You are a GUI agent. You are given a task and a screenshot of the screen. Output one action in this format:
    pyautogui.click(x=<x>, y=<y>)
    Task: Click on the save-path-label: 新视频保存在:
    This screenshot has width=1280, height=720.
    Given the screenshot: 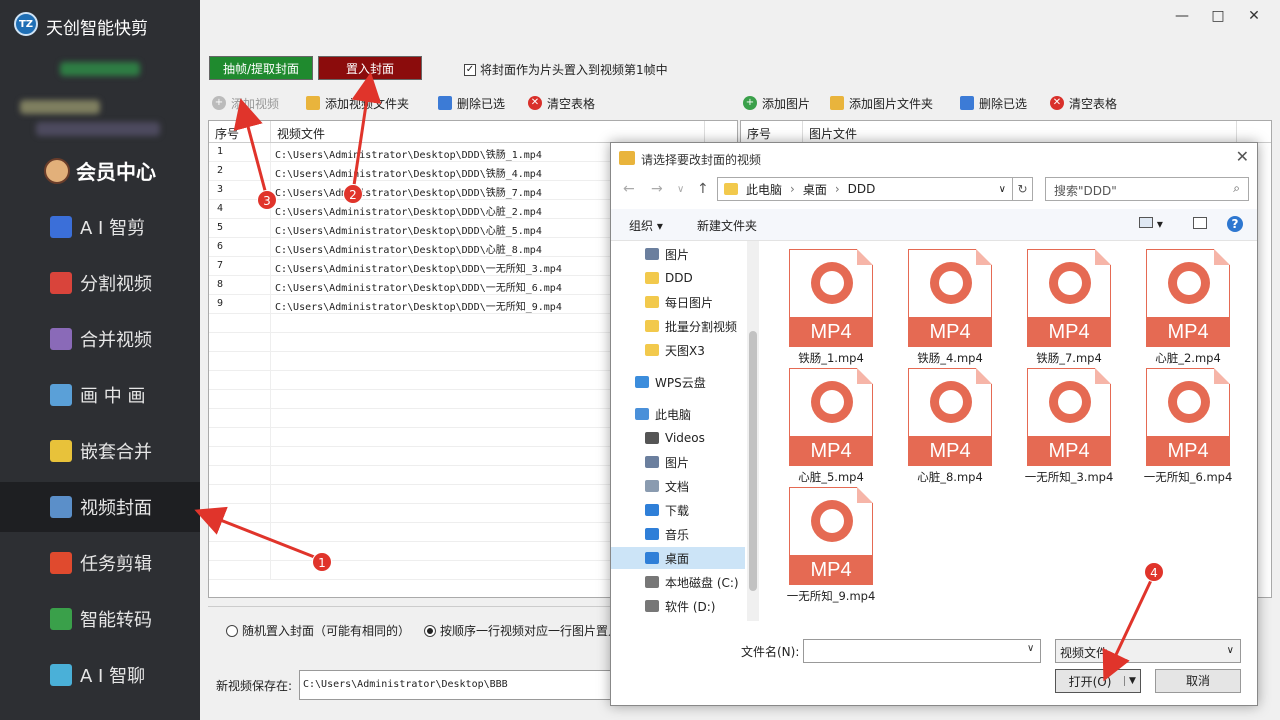 What is the action you would take?
    pyautogui.click(x=254, y=686)
    